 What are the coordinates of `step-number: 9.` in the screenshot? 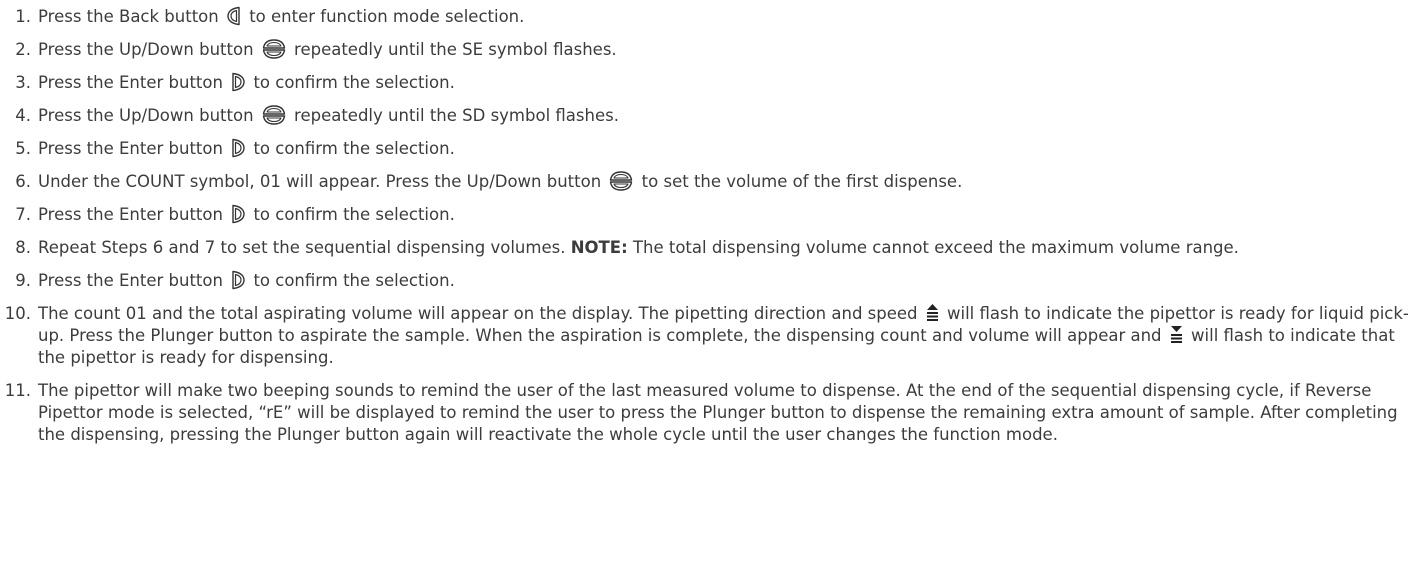 It's located at (23, 280).